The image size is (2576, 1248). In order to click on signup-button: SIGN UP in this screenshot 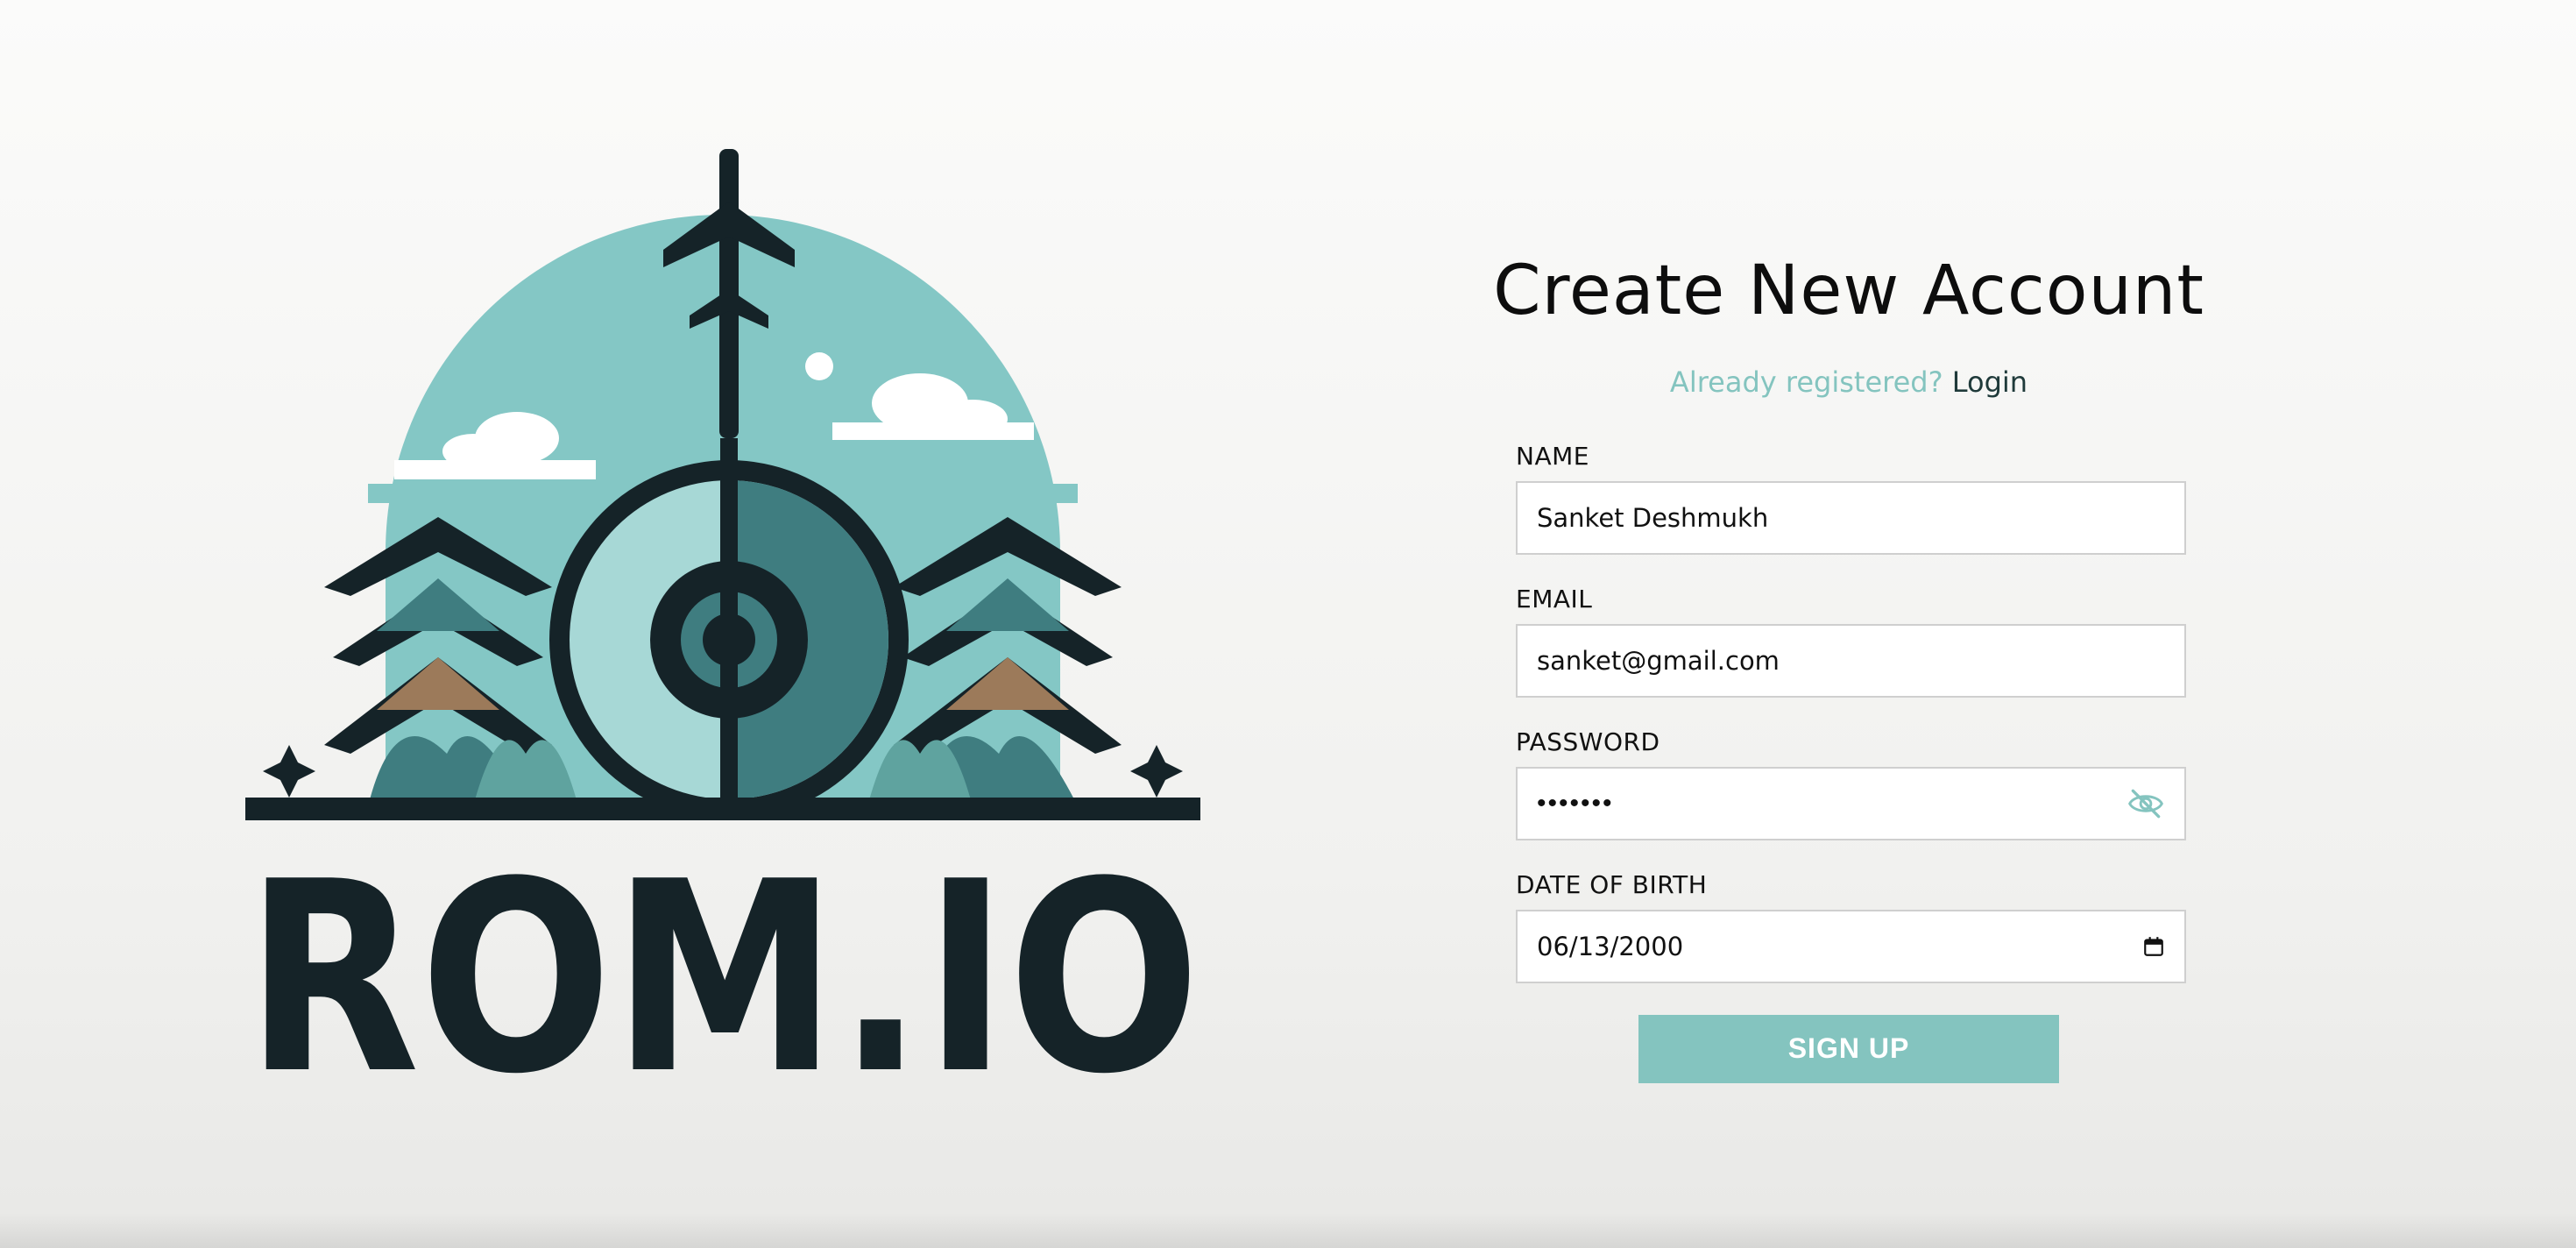, I will do `click(1848, 1048)`.